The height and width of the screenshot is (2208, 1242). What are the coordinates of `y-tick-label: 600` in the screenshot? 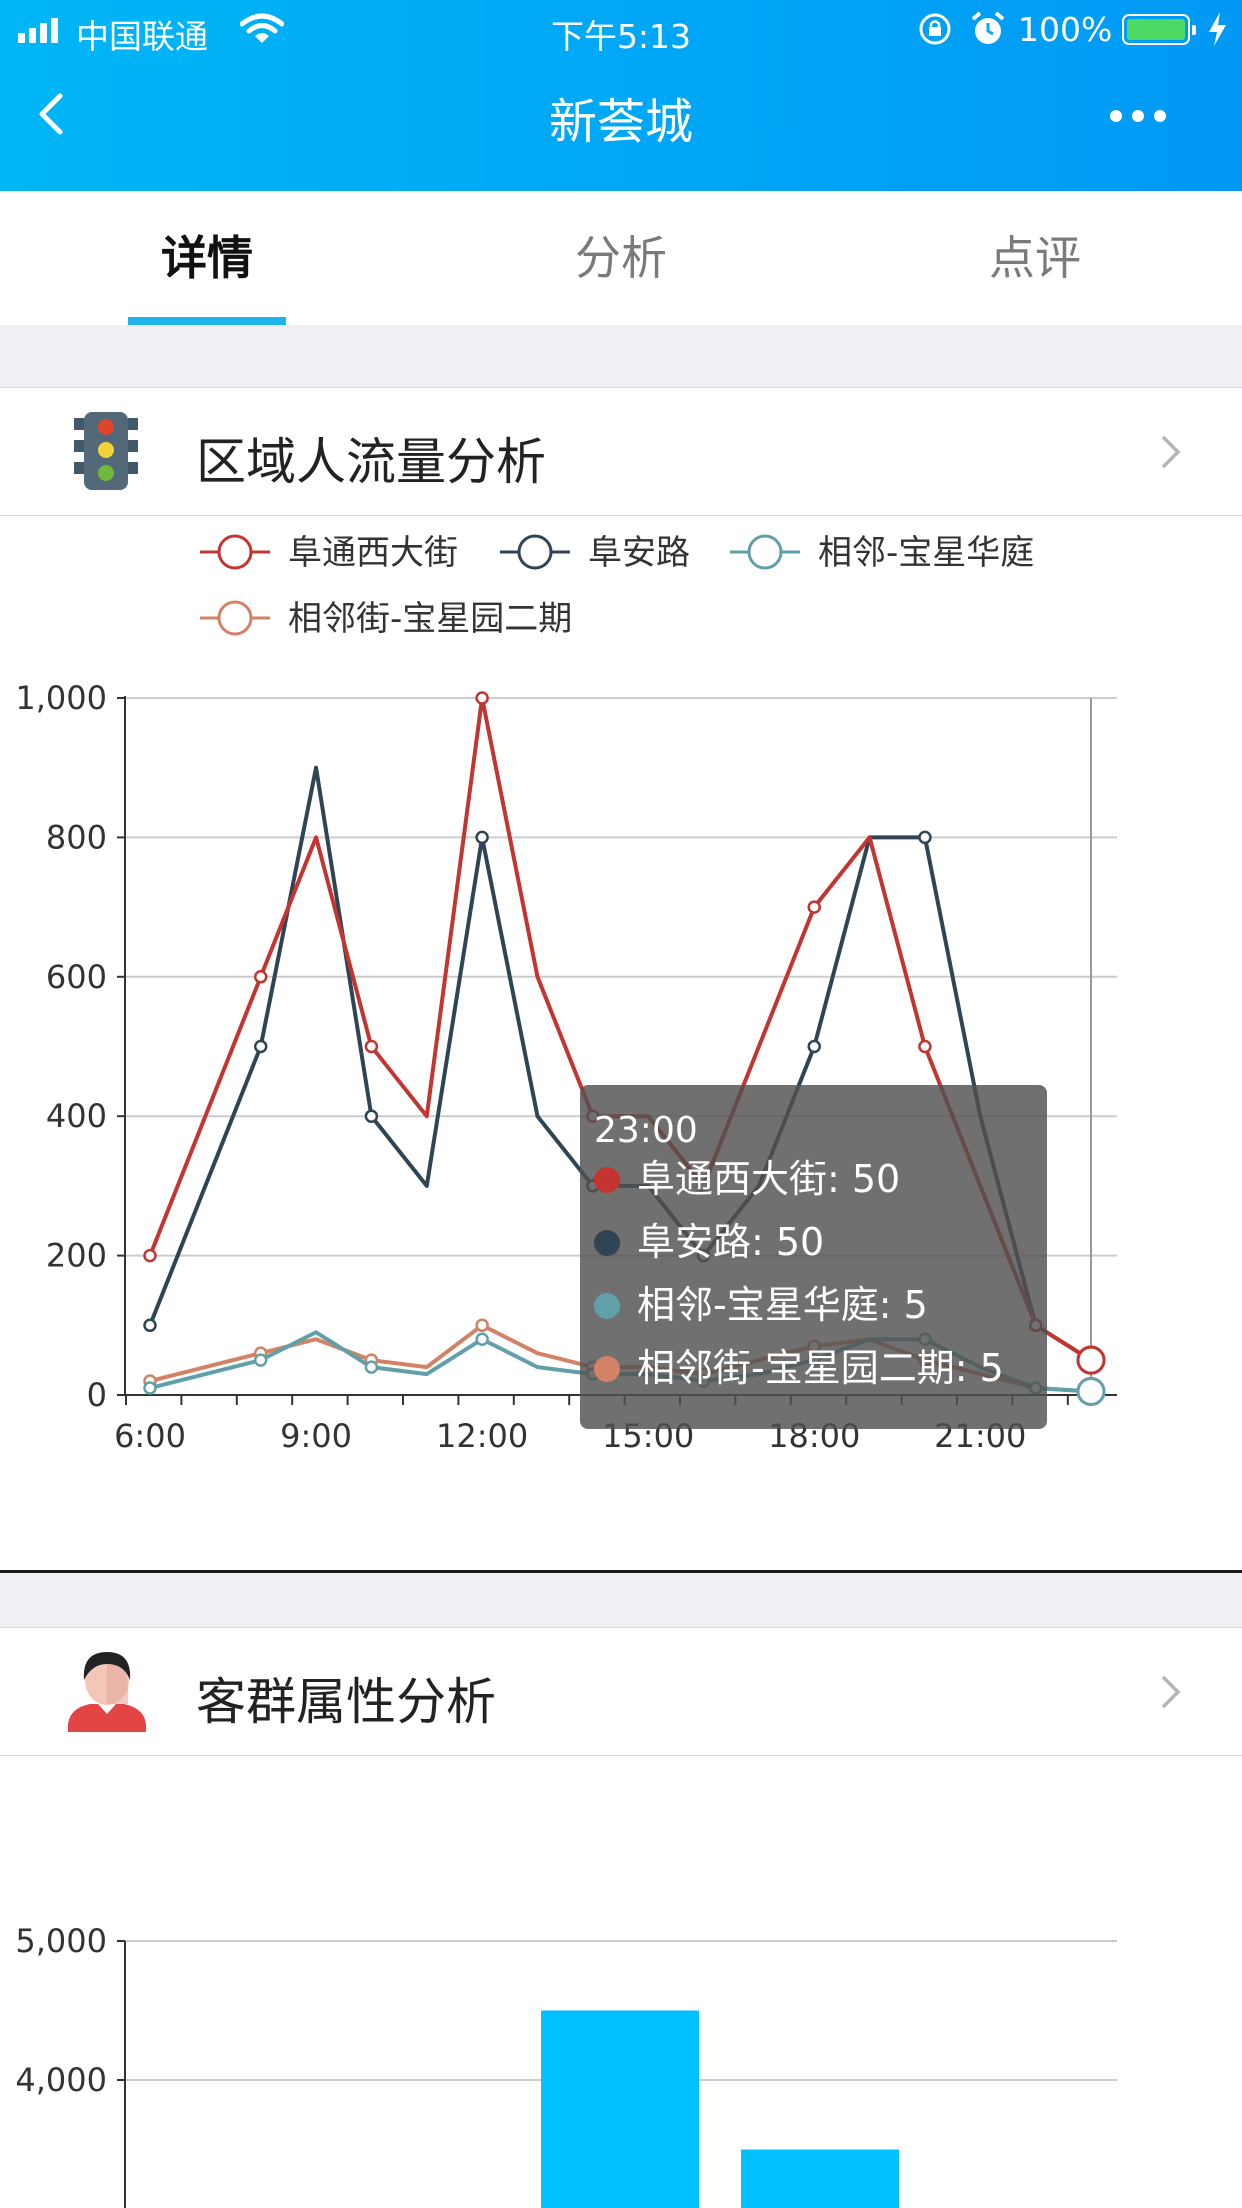 It's located at (76, 977).